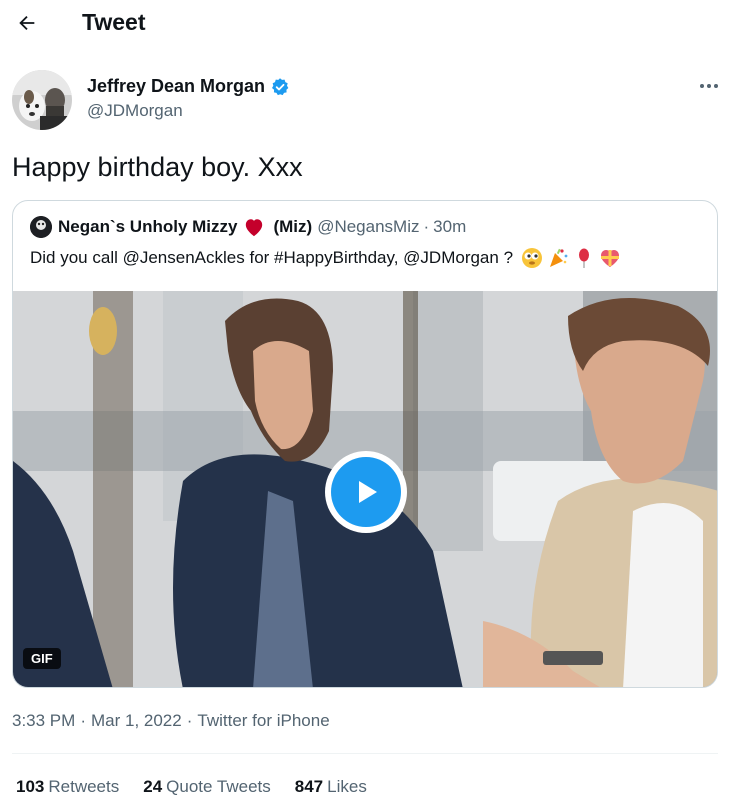  What do you see at coordinates (176, 86) in the screenshot?
I see `author-name: Jeffrey Dean Morgan` at bounding box center [176, 86].